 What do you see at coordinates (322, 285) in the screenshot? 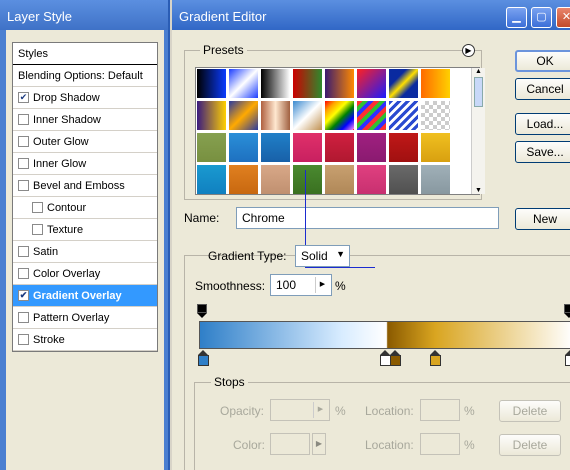
I see `smoothness-stepper-icon: ▶` at bounding box center [322, 285].